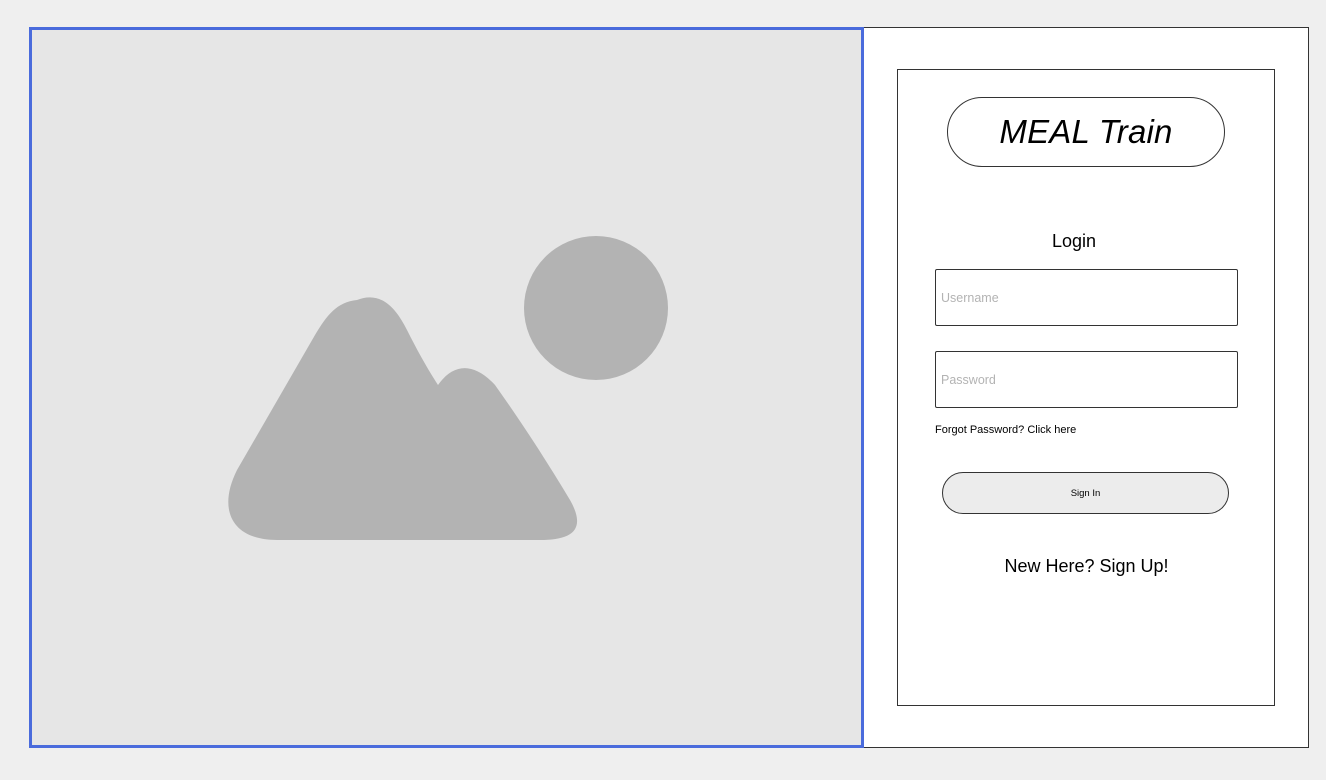 The width and height of the screenshot is (1326, 780). Describe the element at coordinates (1005, 430) in the screenshot. I see `forgot-password-link: Forgot Password? Click here` at that location.